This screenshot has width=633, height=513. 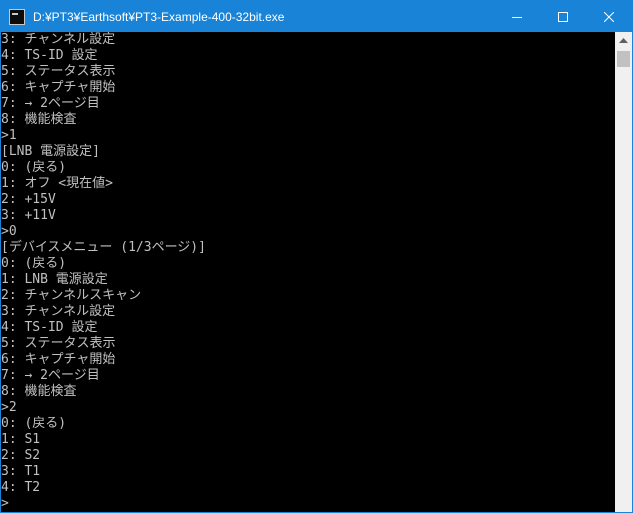 What do you see at coordinates (28, 215) in the screenshot?
I see `console-line: 3: +11V` at bounding box center [28, 215].